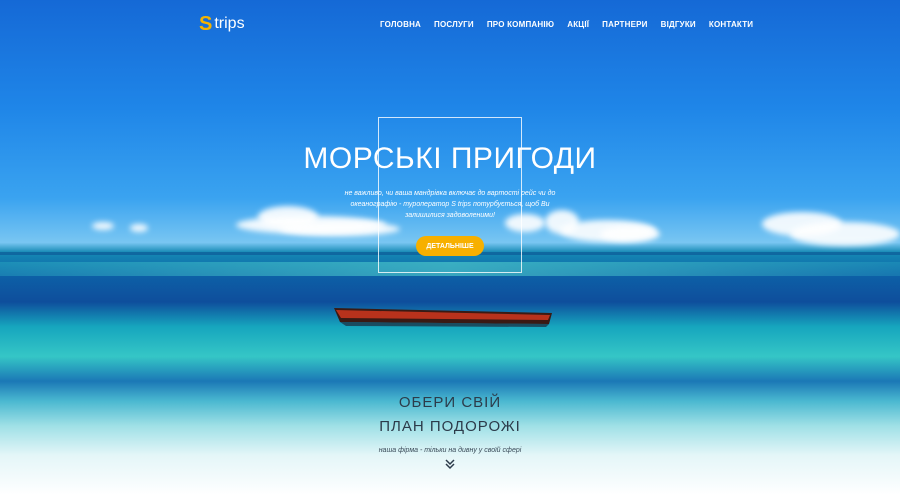  I want to click on logo-mark: S, so click(206, 24).